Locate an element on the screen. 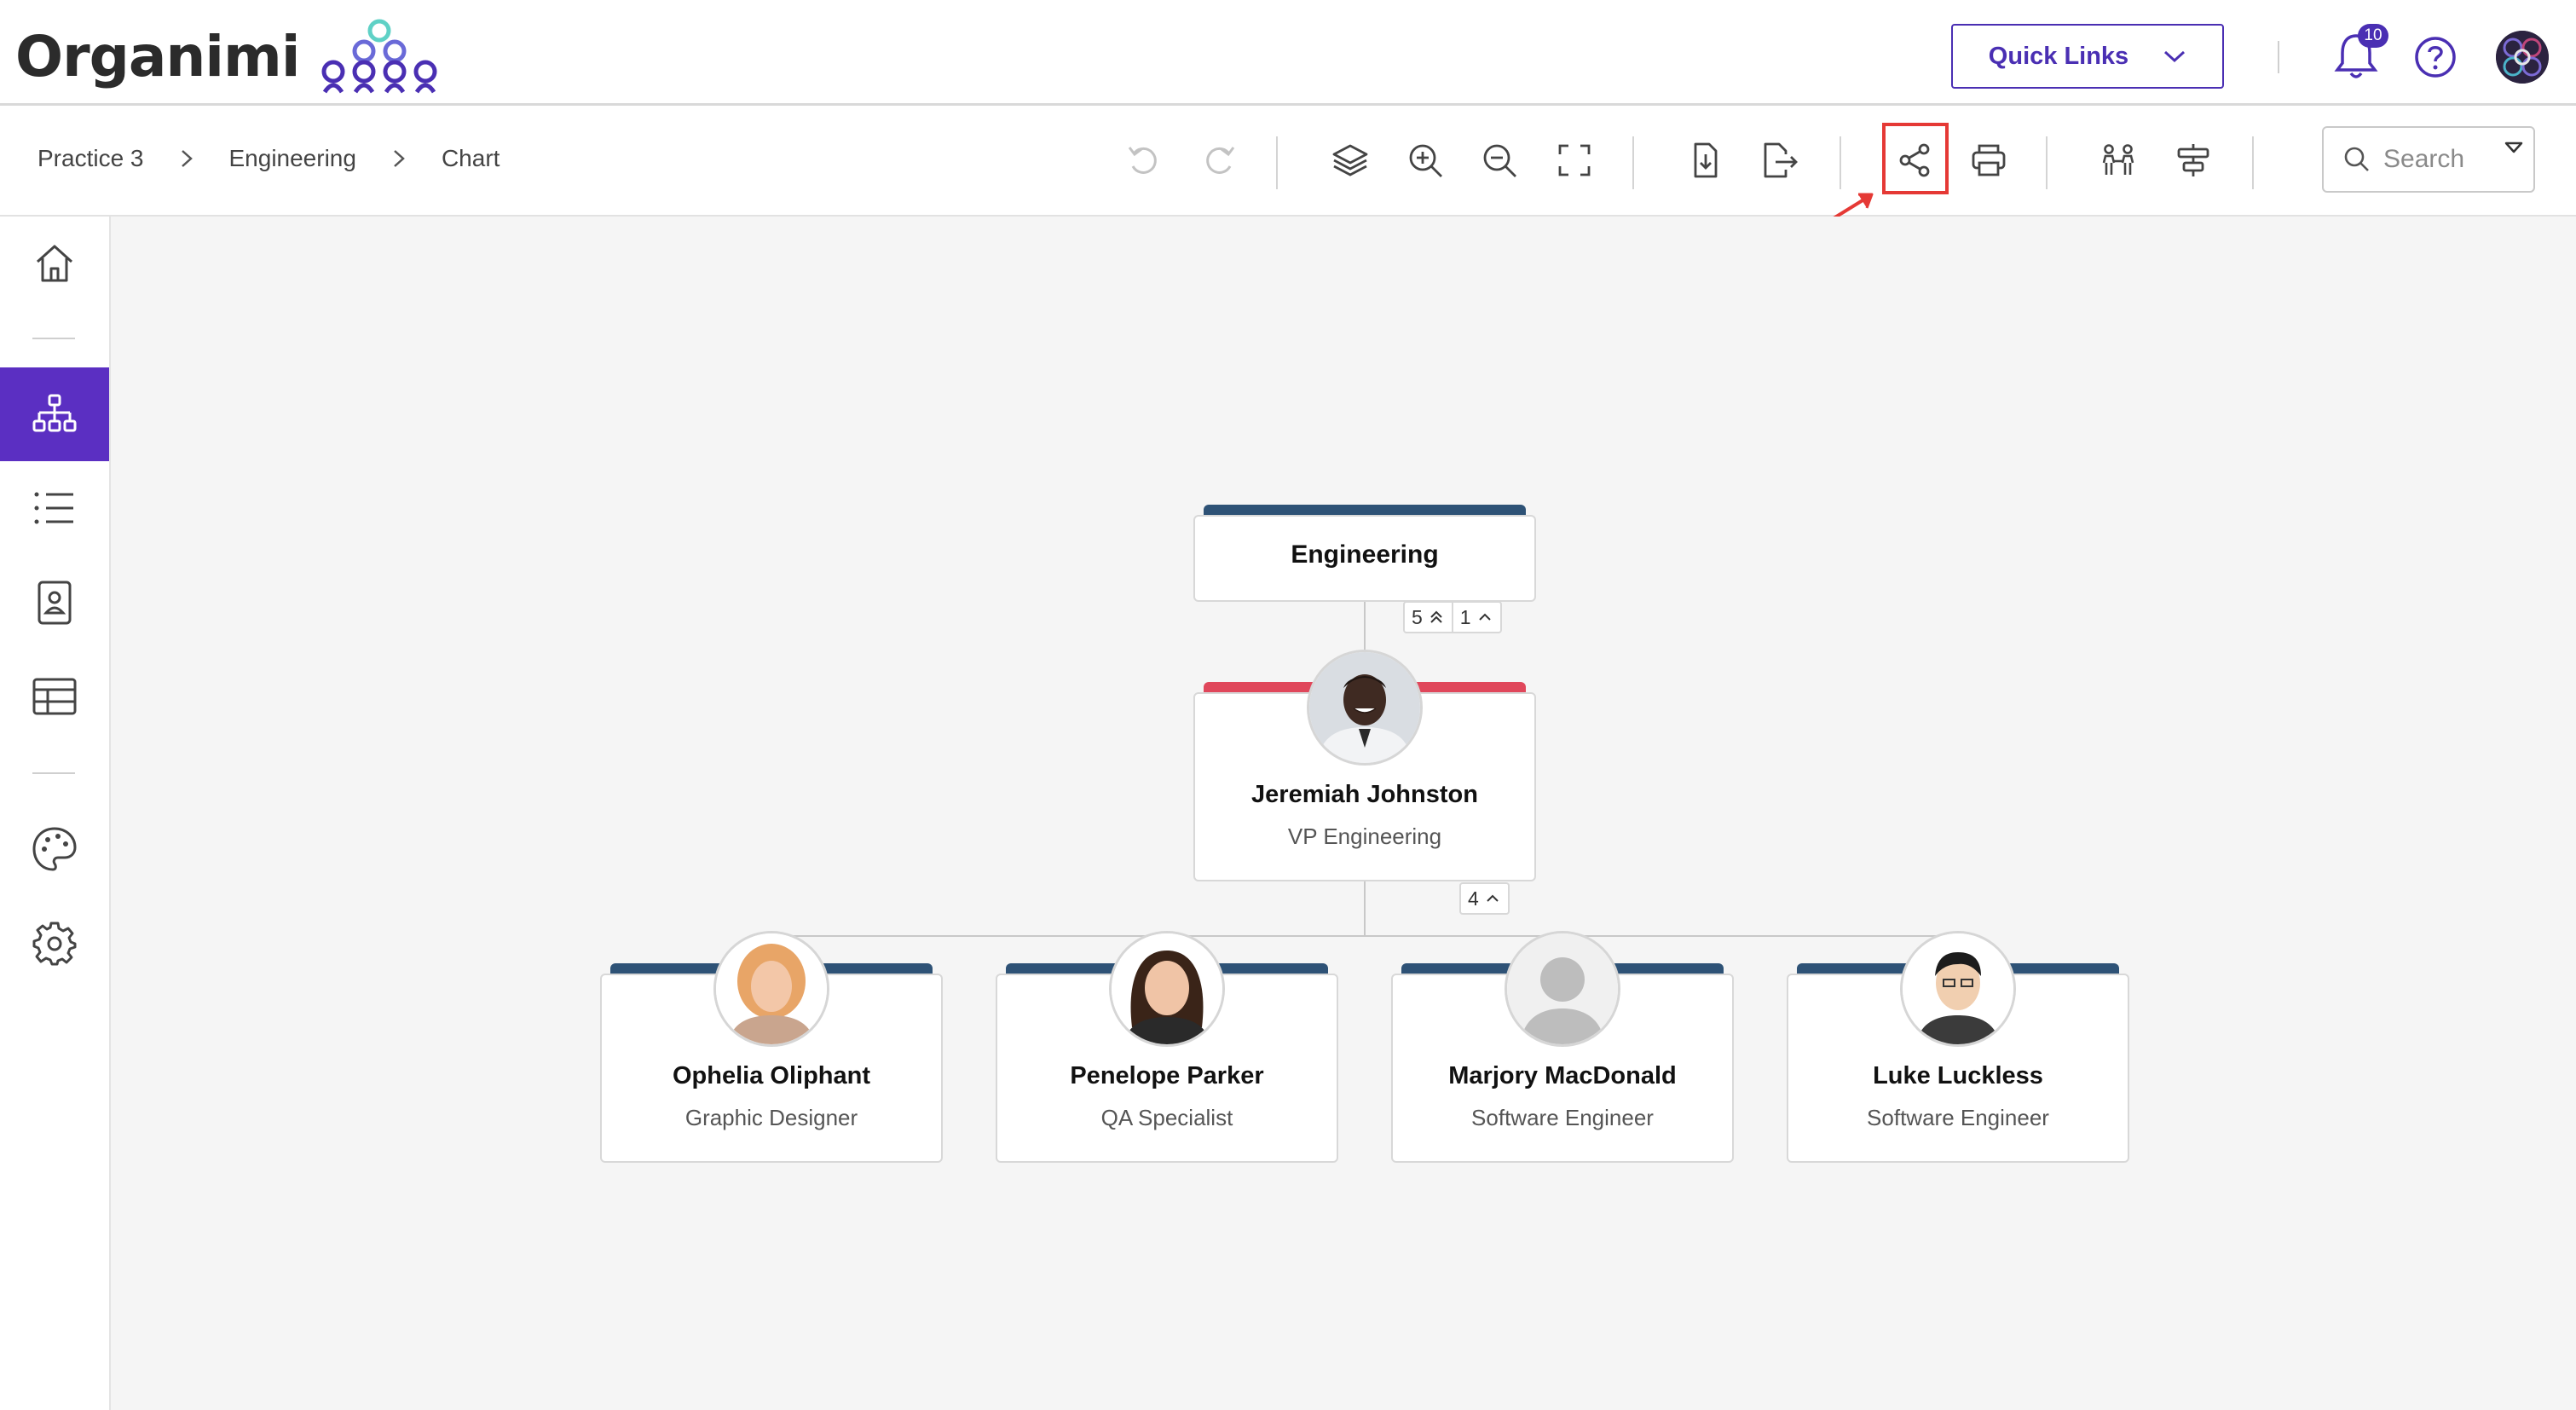  export-button is located at coordinates (1780, 160).